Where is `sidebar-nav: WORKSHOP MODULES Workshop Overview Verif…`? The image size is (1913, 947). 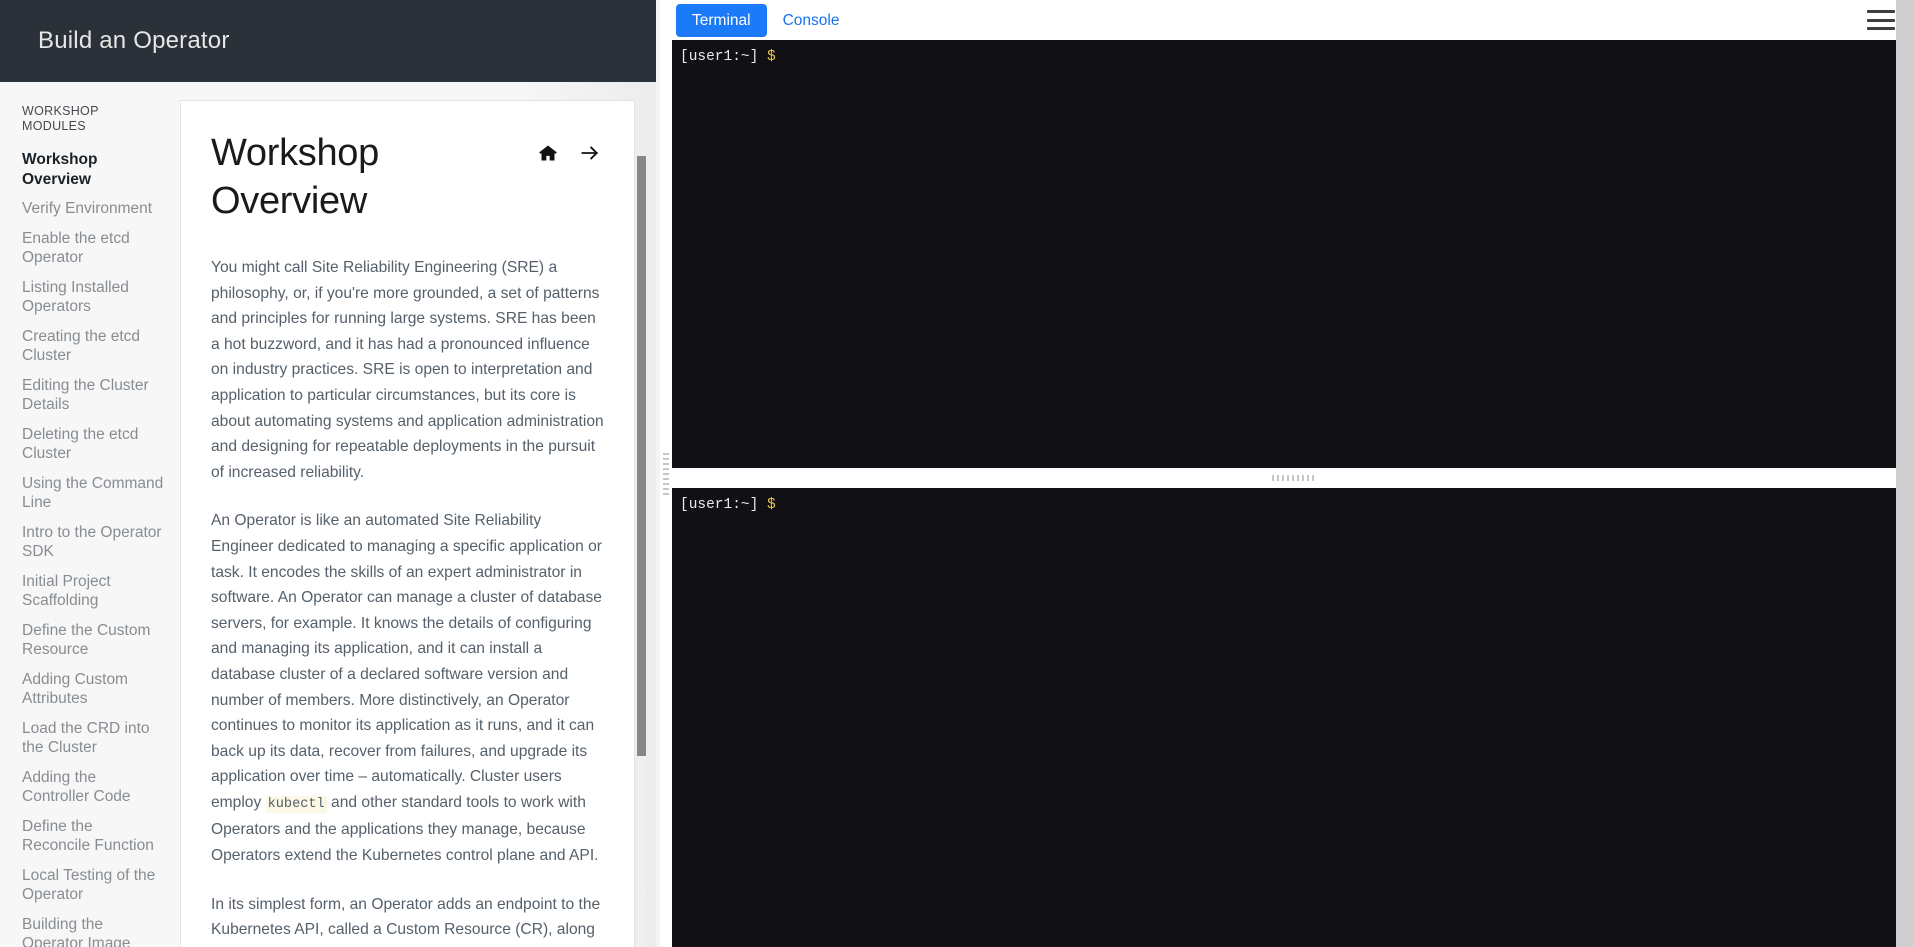 sidebar-nav: WORKSHOP MODULES Workshop Overview Verif… is located at coordinates (90, 514).